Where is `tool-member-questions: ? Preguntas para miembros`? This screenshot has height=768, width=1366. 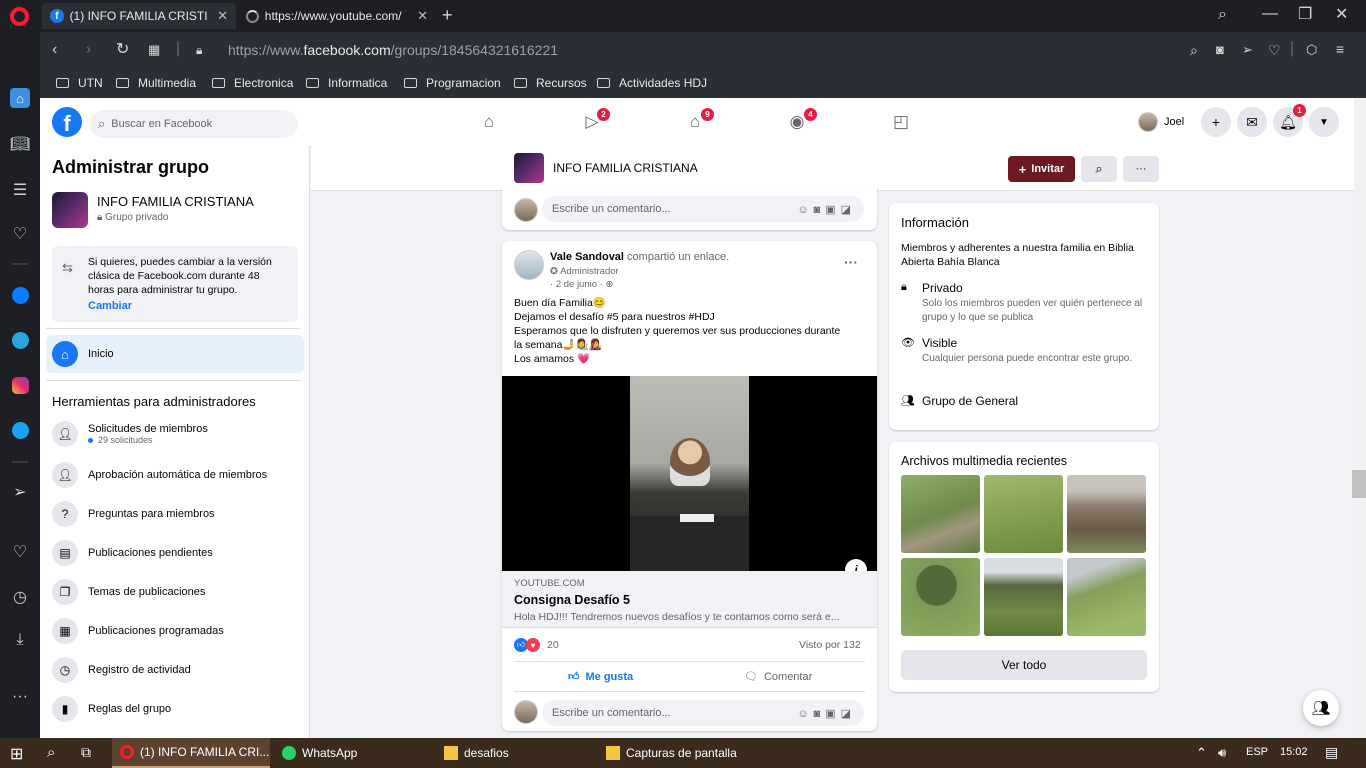
tool-member-questions: ? Preguntas para miembros is located at coordinates (133, 514).